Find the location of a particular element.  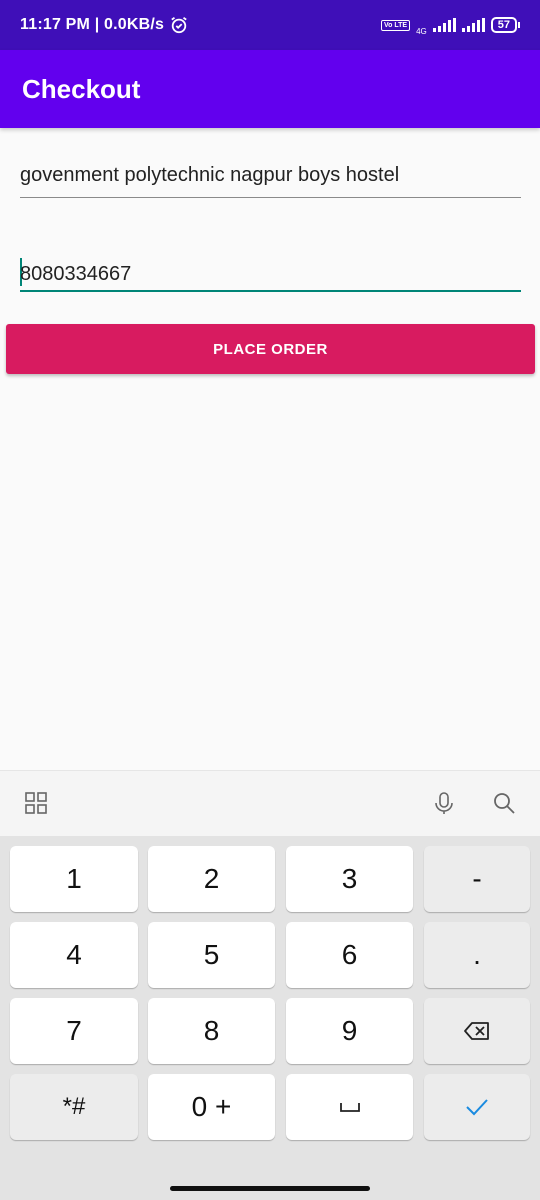

page-title: Checkout is located at coordinates (81, 88).